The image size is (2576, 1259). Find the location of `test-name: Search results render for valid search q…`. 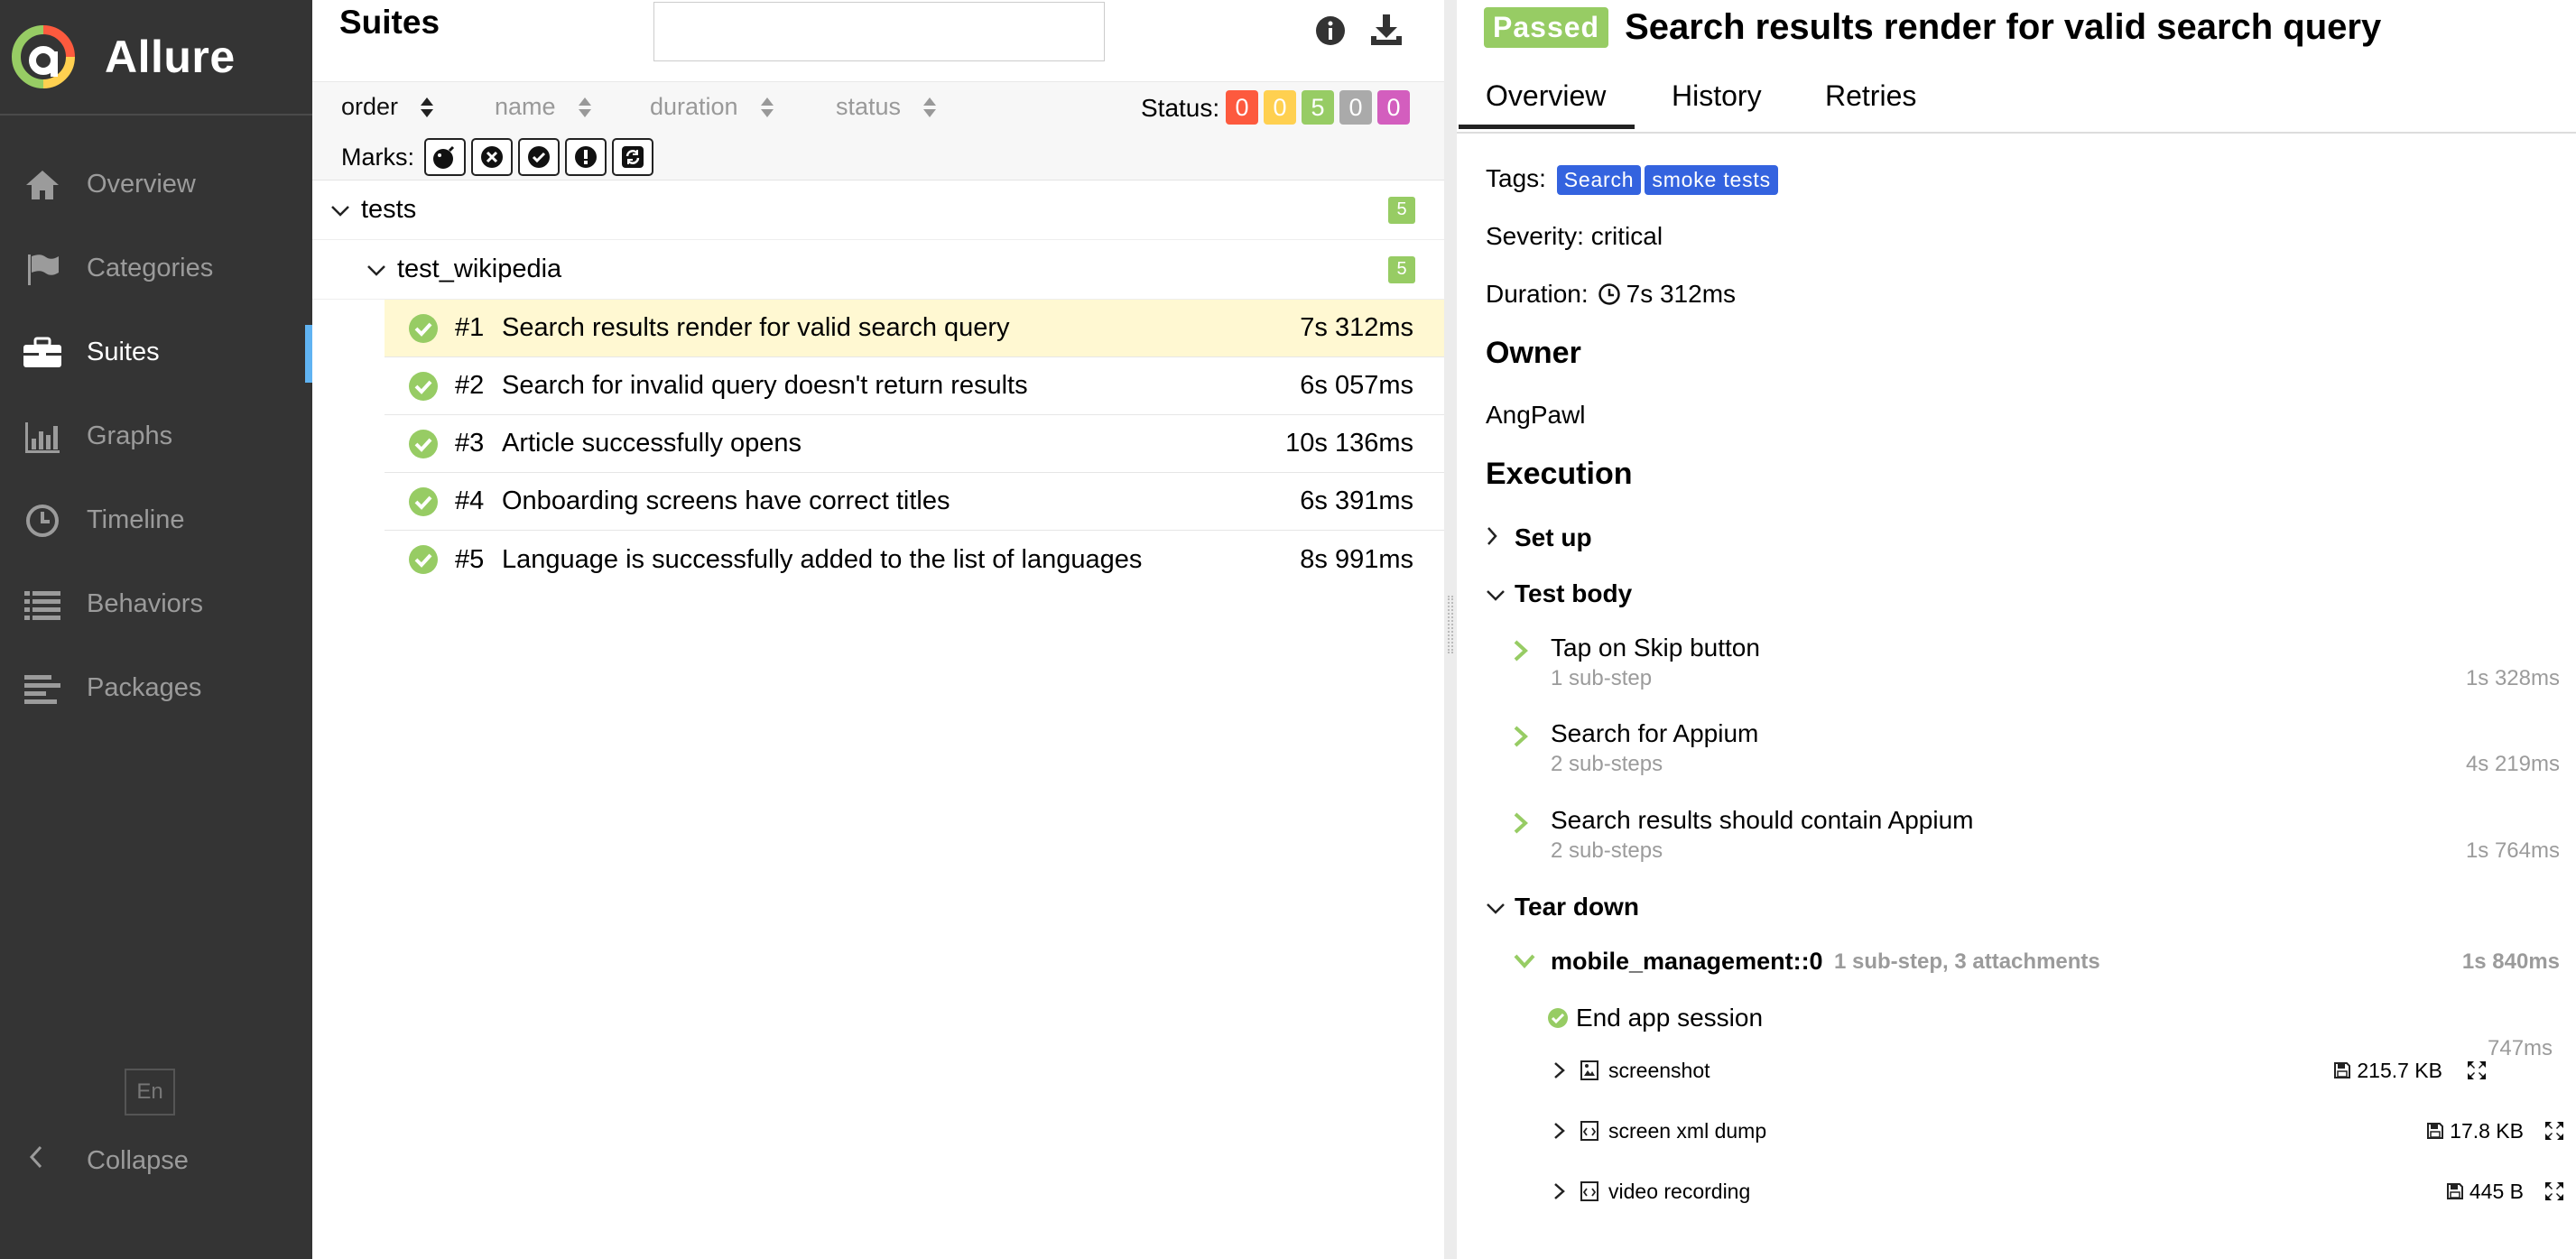

test-name: Search results render for valid search q… is located at coordinates (756, 327).